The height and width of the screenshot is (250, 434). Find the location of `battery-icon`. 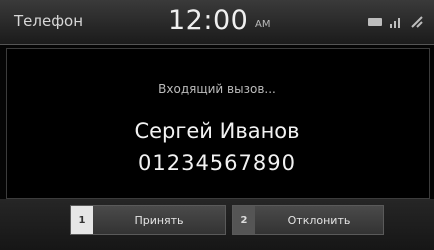

battery-icon is located at coordinates (375, 22).